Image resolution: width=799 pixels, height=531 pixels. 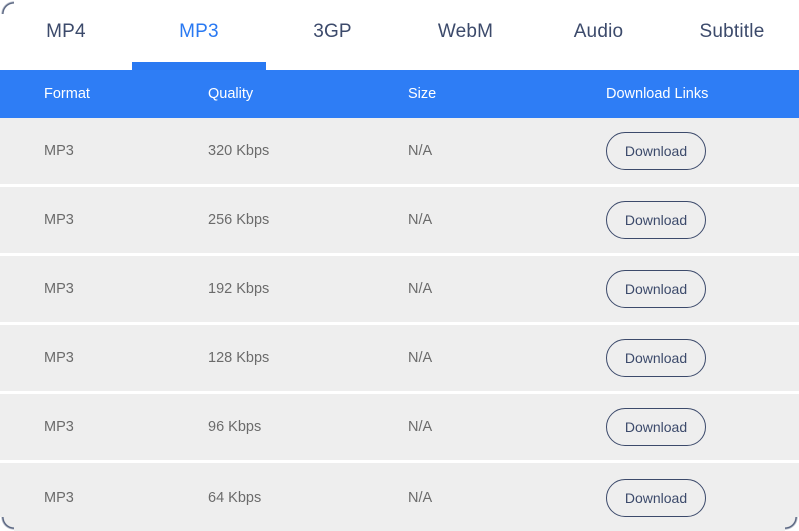 I want to click on table-row: MP3 96 Kbps N/A Download, so click(x=399, y=428).